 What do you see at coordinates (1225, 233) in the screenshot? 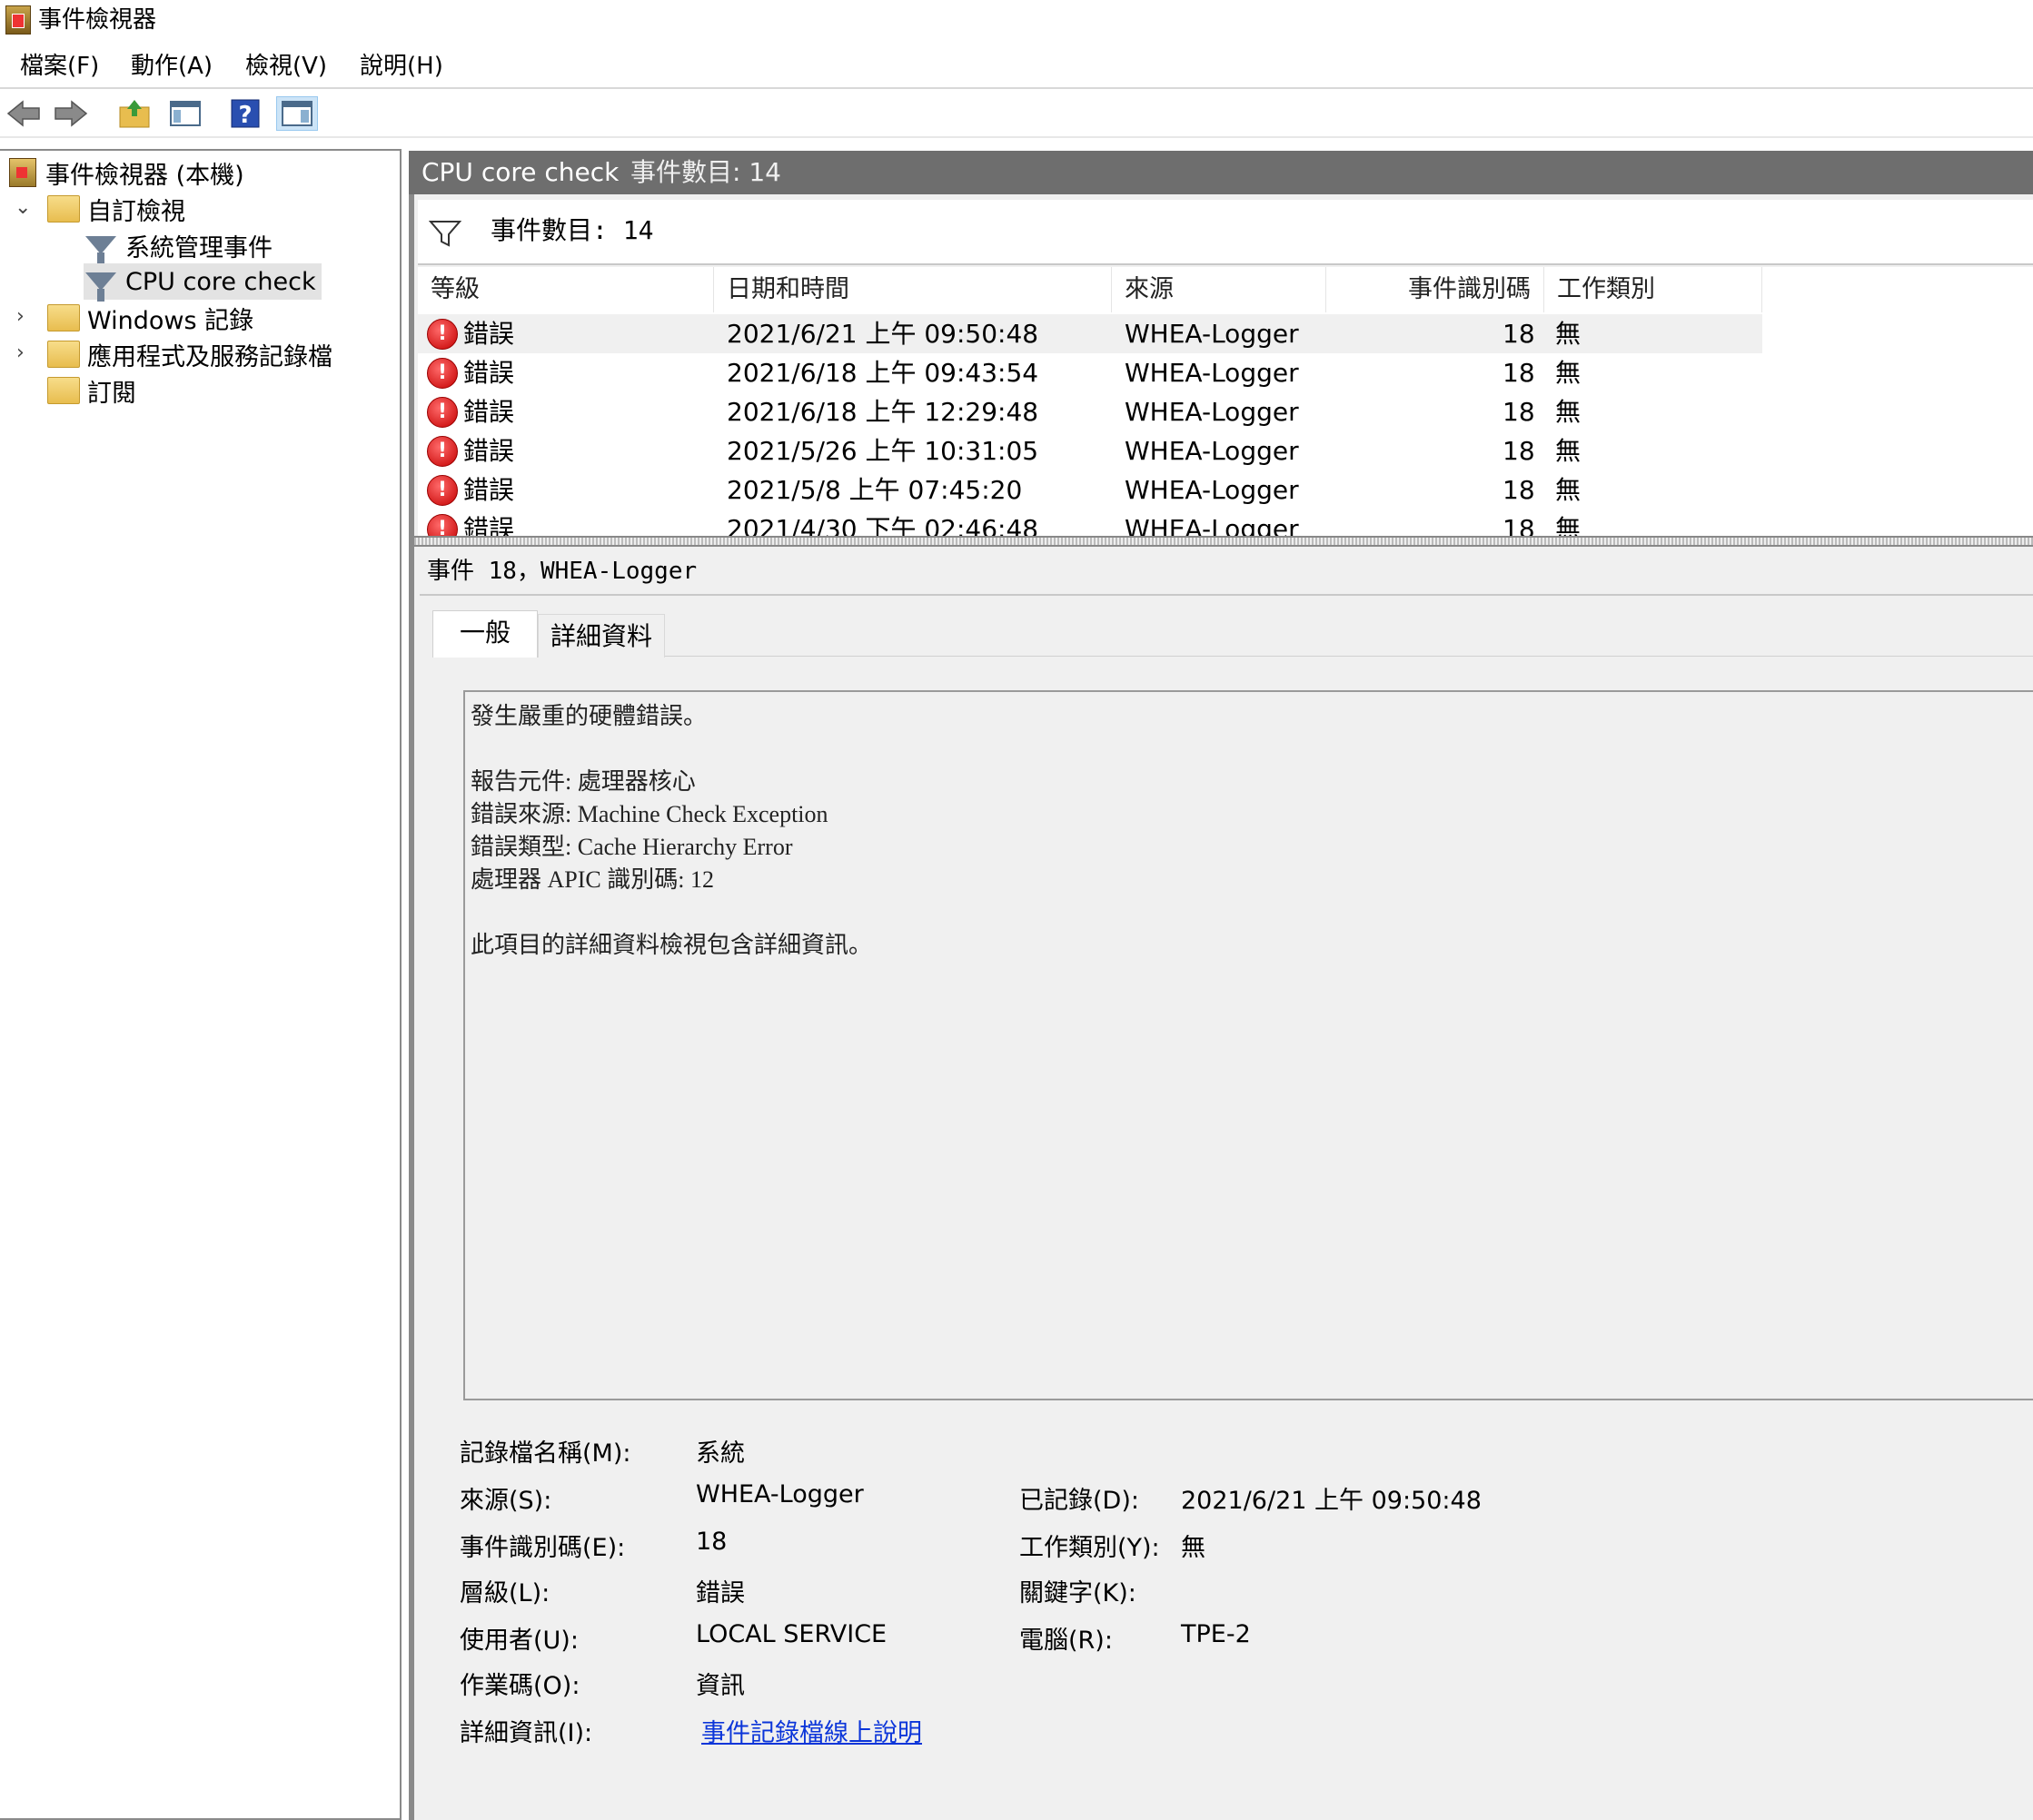
I see `filter-bar: 事件數目: 14` at bounding box center [1225, 233].